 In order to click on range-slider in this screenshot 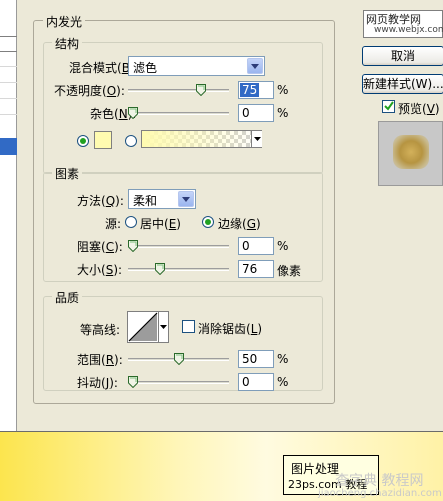, I will do `click(178, 359)`.